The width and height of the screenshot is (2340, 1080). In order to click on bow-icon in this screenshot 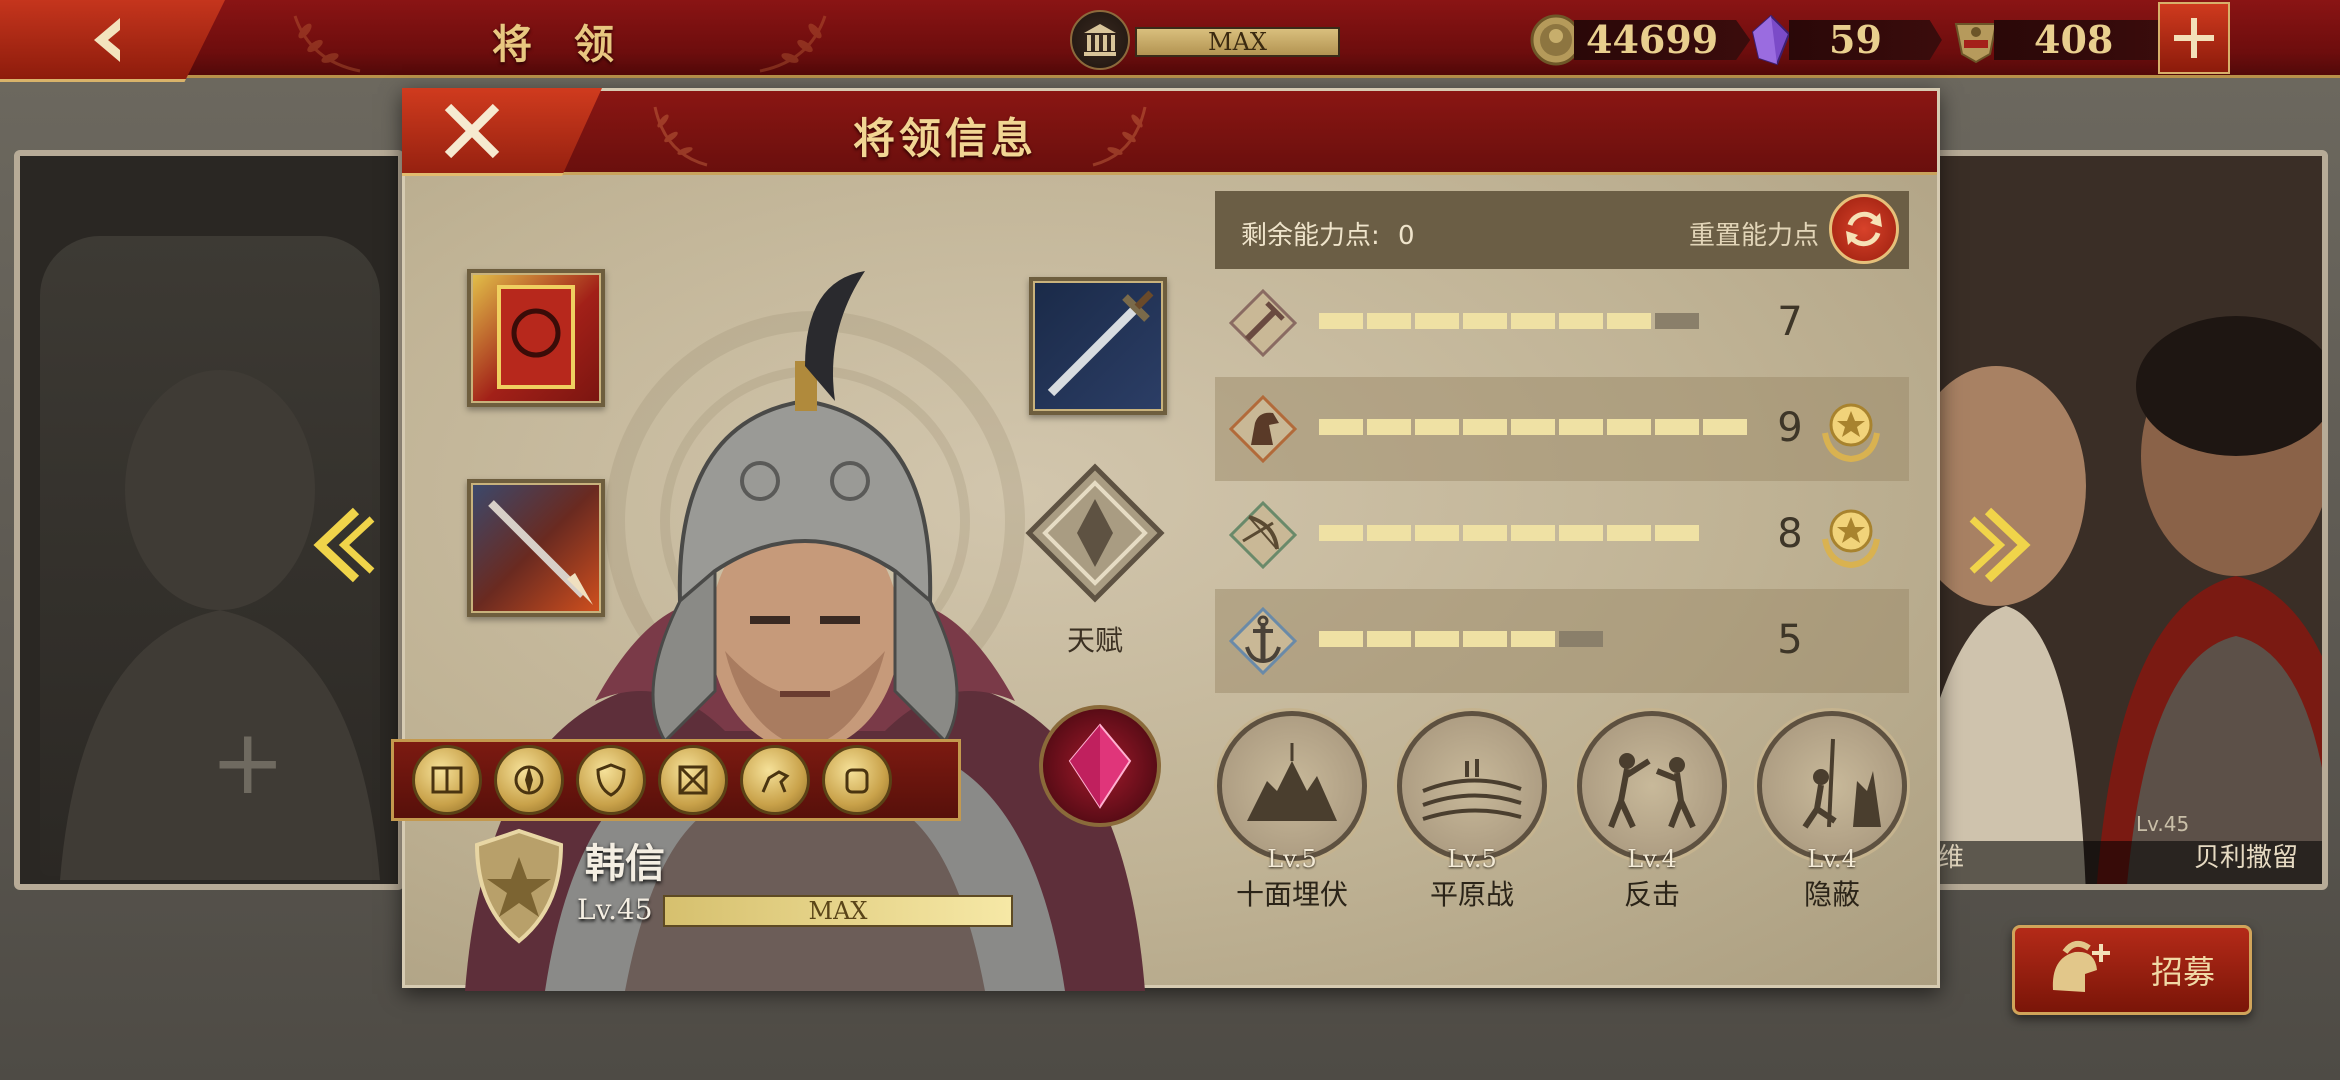, I will do `click(1263, 535)`.